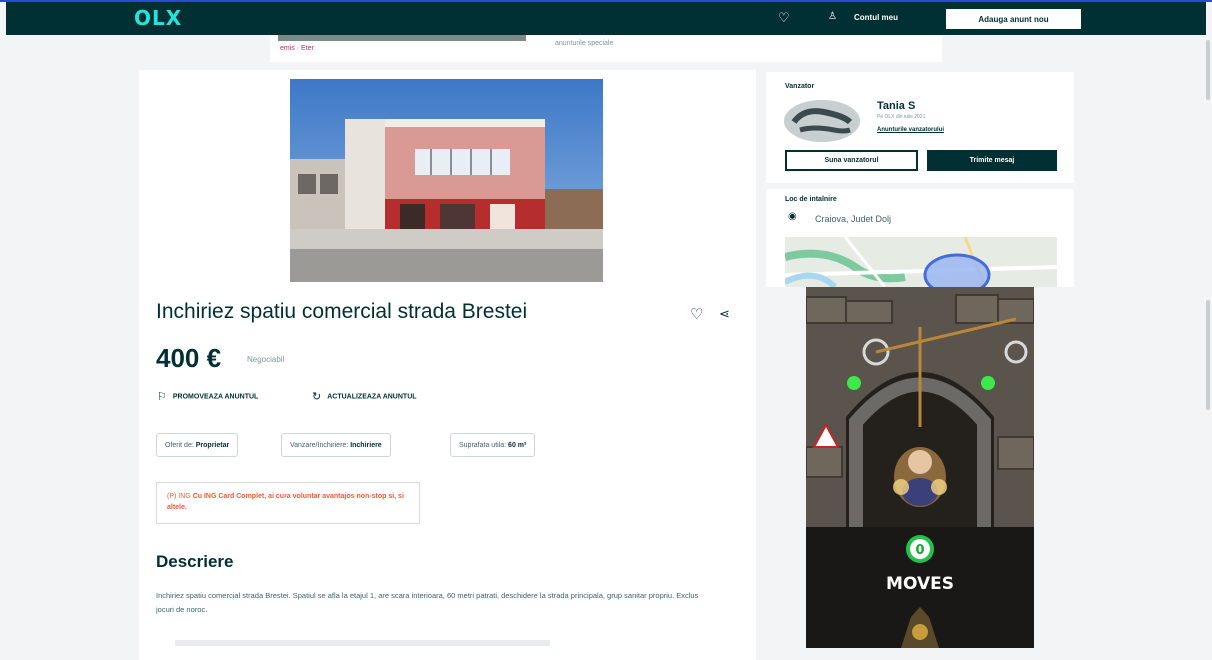  I want to click on bookmark-icon: ⚐, so click(162, 397).